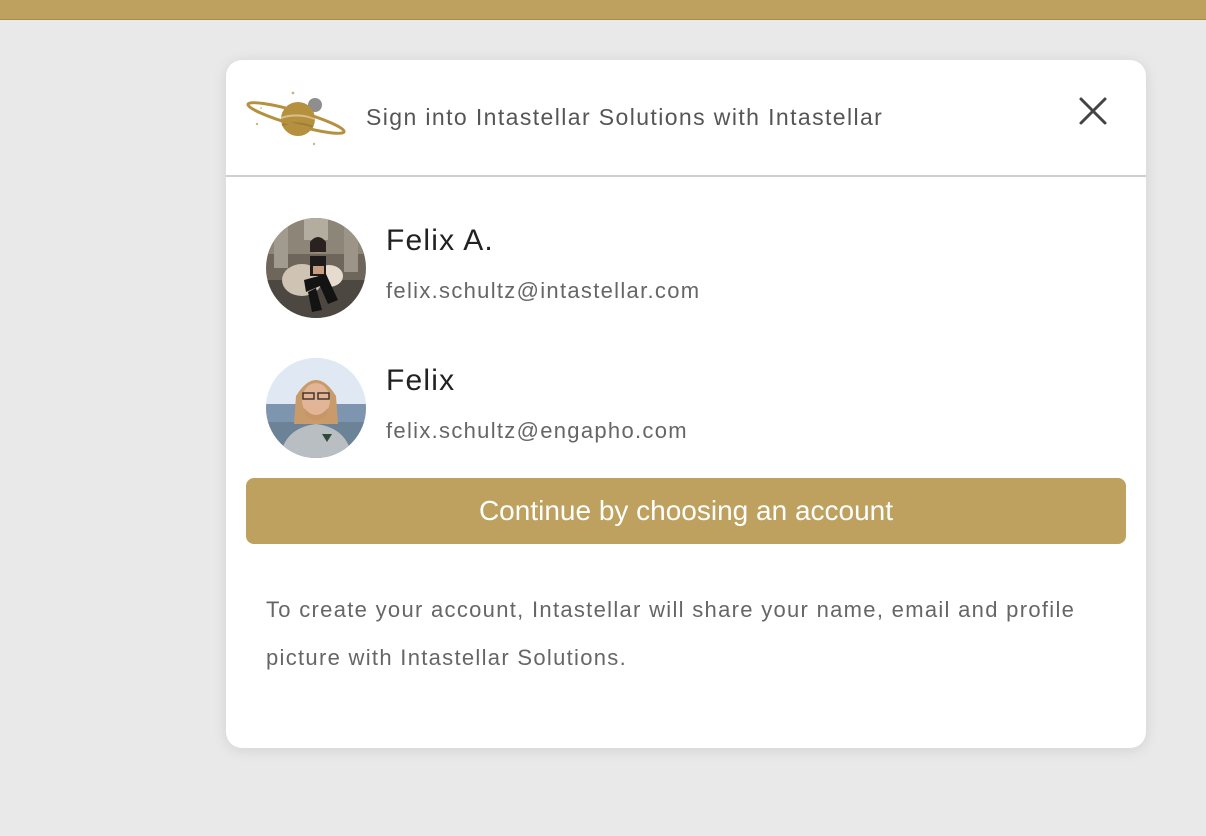  What do you see at coordinates (440, 240) in the screenshot?
I see `account-name: Felix A.` at bounding box center [440, 240].